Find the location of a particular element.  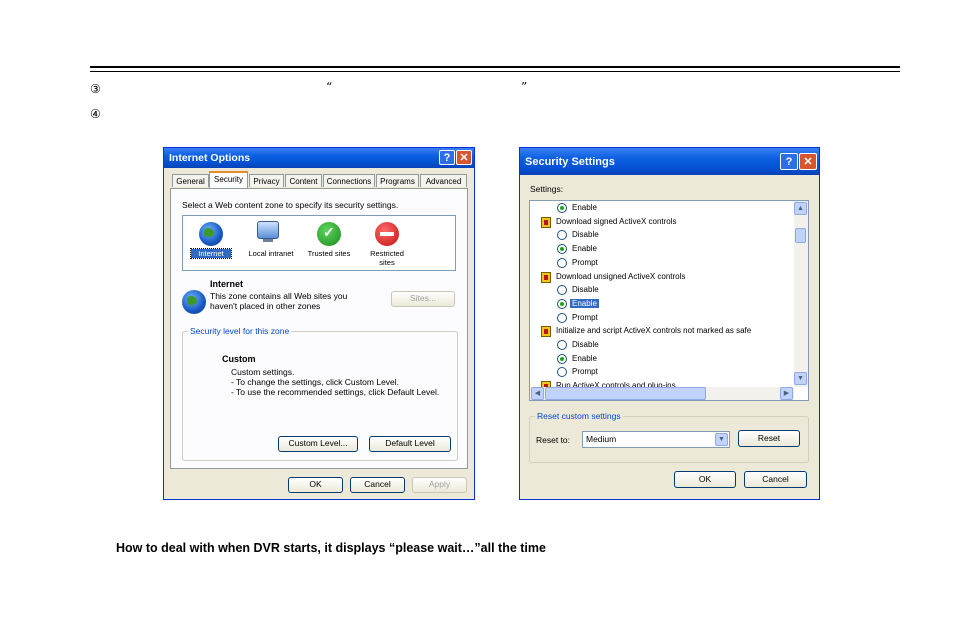

level-desc-line-1: Custom settings. is located at coordinates (263, 372).